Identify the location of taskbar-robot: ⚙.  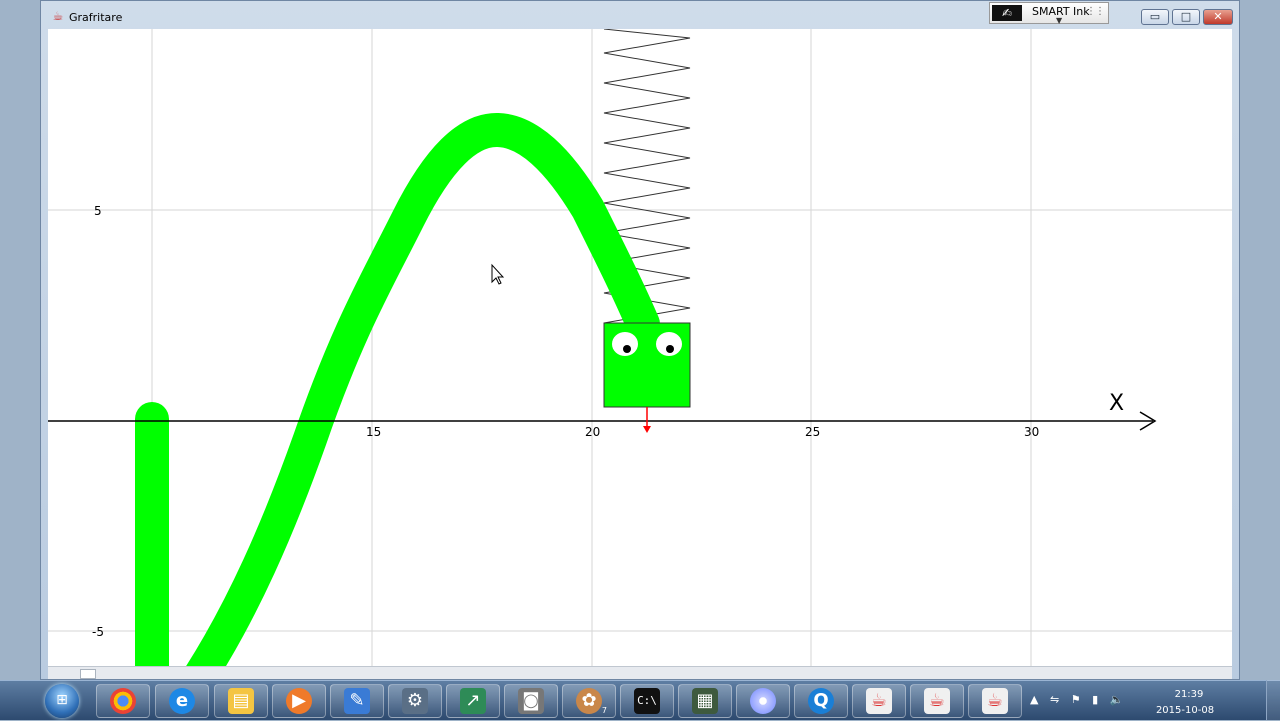
(415, 701).